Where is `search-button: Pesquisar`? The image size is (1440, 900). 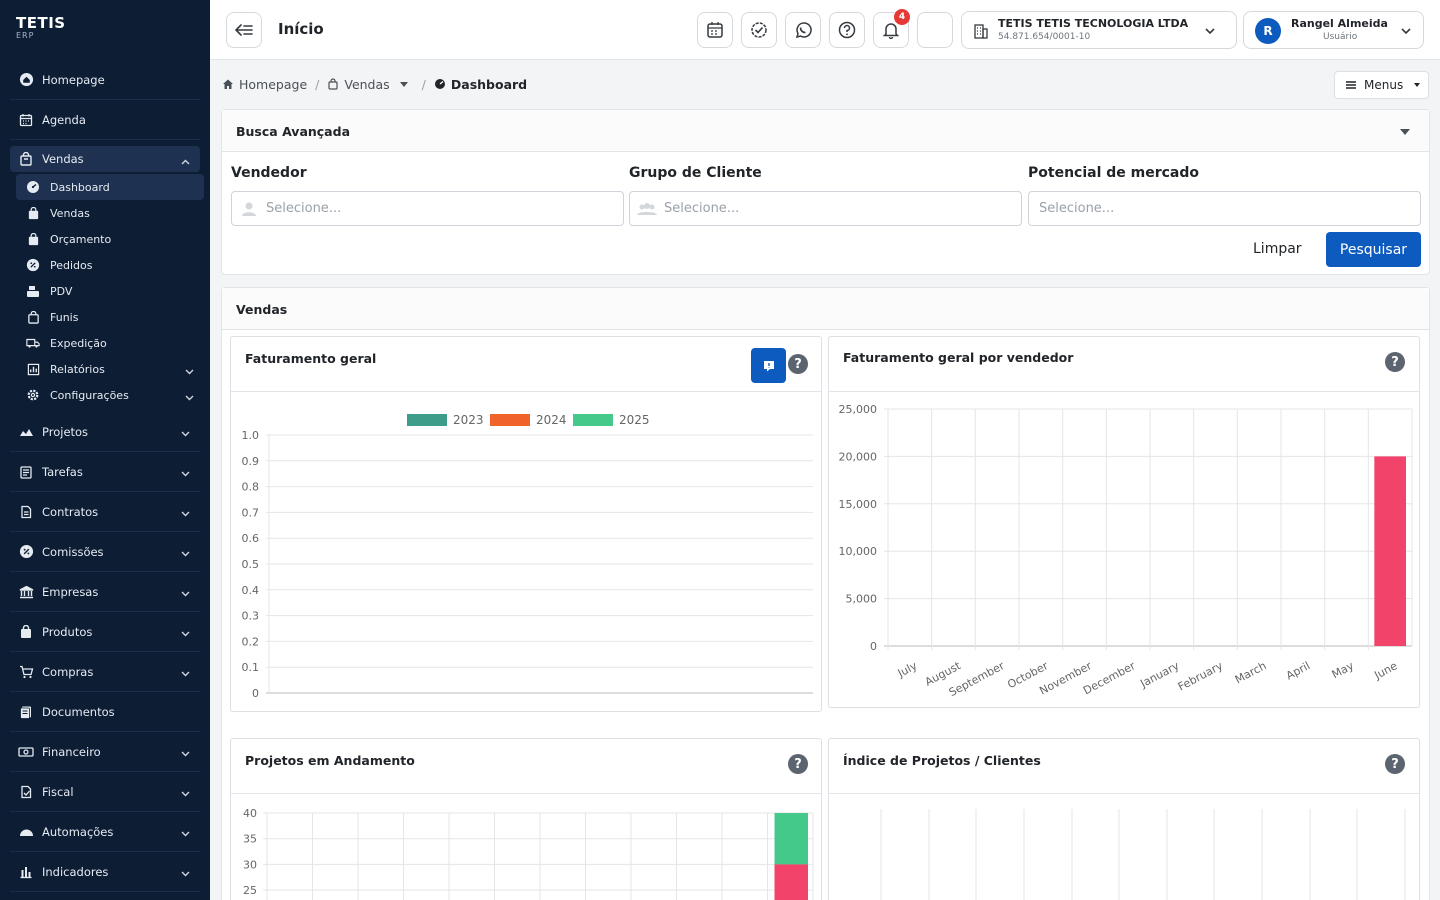 search-button: Pesquisar is located at coordinates (1373, 249).